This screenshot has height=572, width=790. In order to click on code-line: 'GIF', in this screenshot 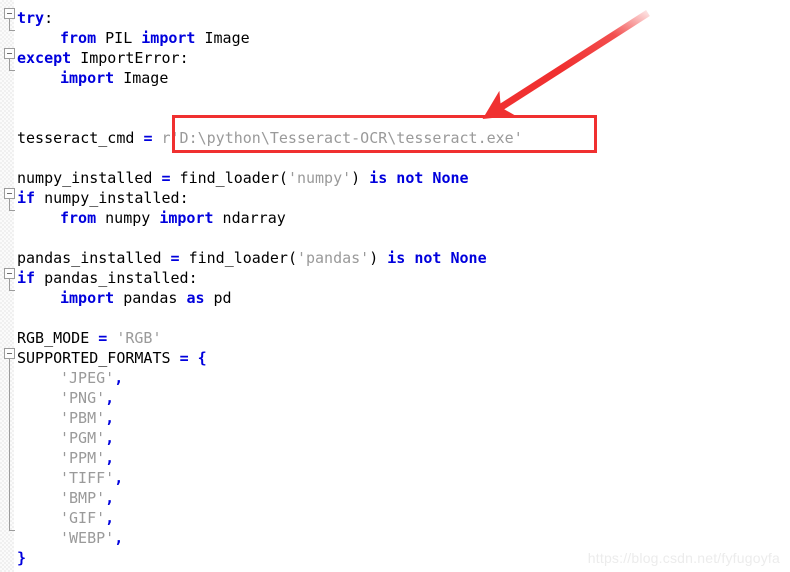, I will do `click(87, 518)`.